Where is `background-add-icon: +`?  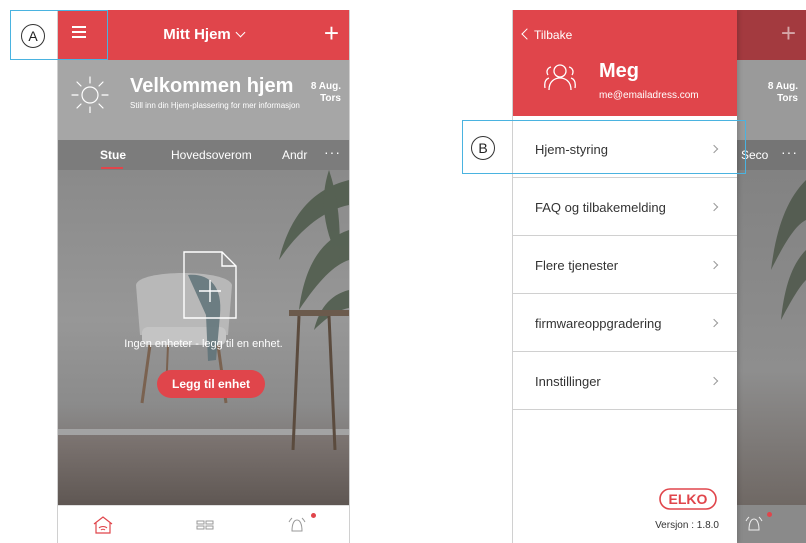
background-add-icon: + is located at coordinates (788, 33).